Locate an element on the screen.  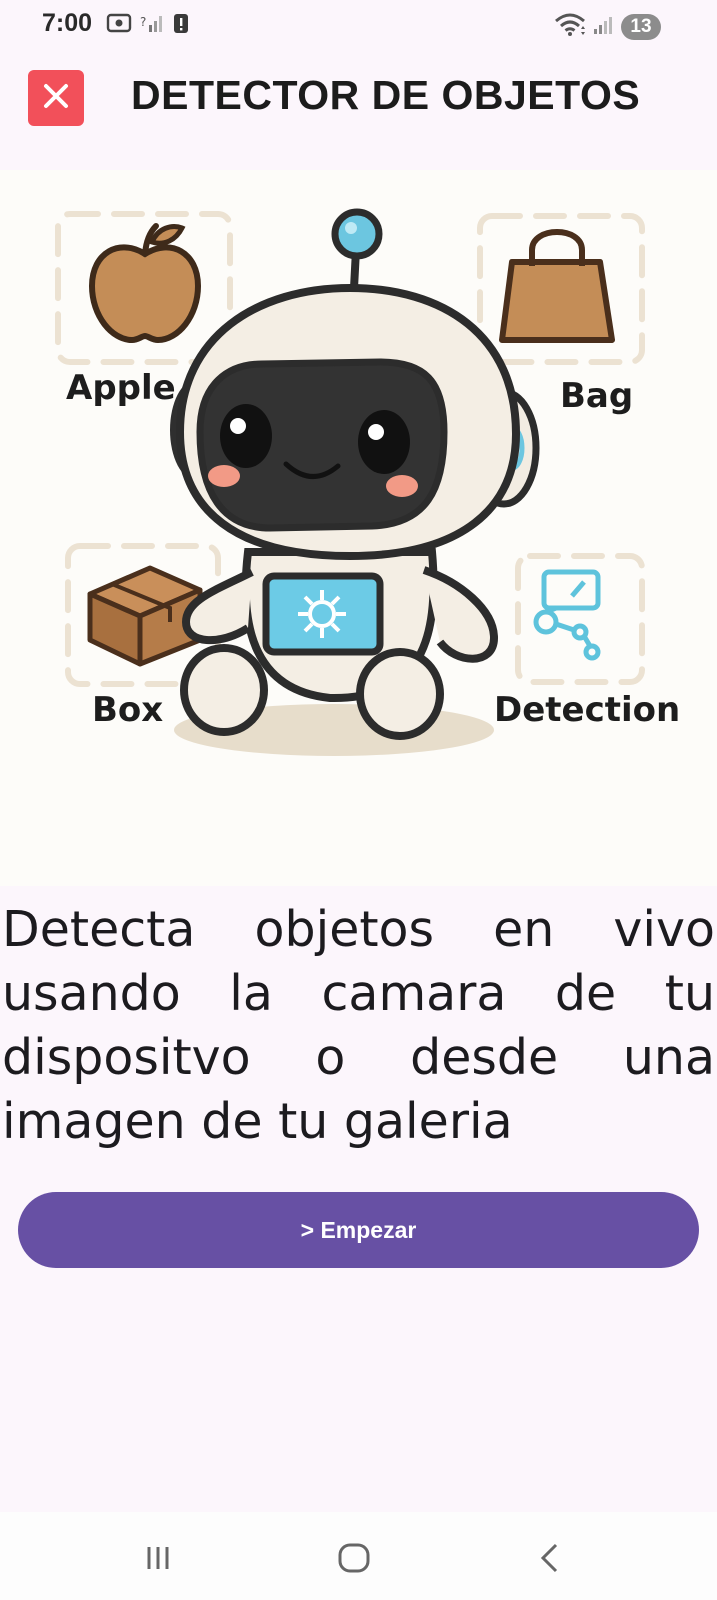
label-box: Box is located at coordinates (128, 710).